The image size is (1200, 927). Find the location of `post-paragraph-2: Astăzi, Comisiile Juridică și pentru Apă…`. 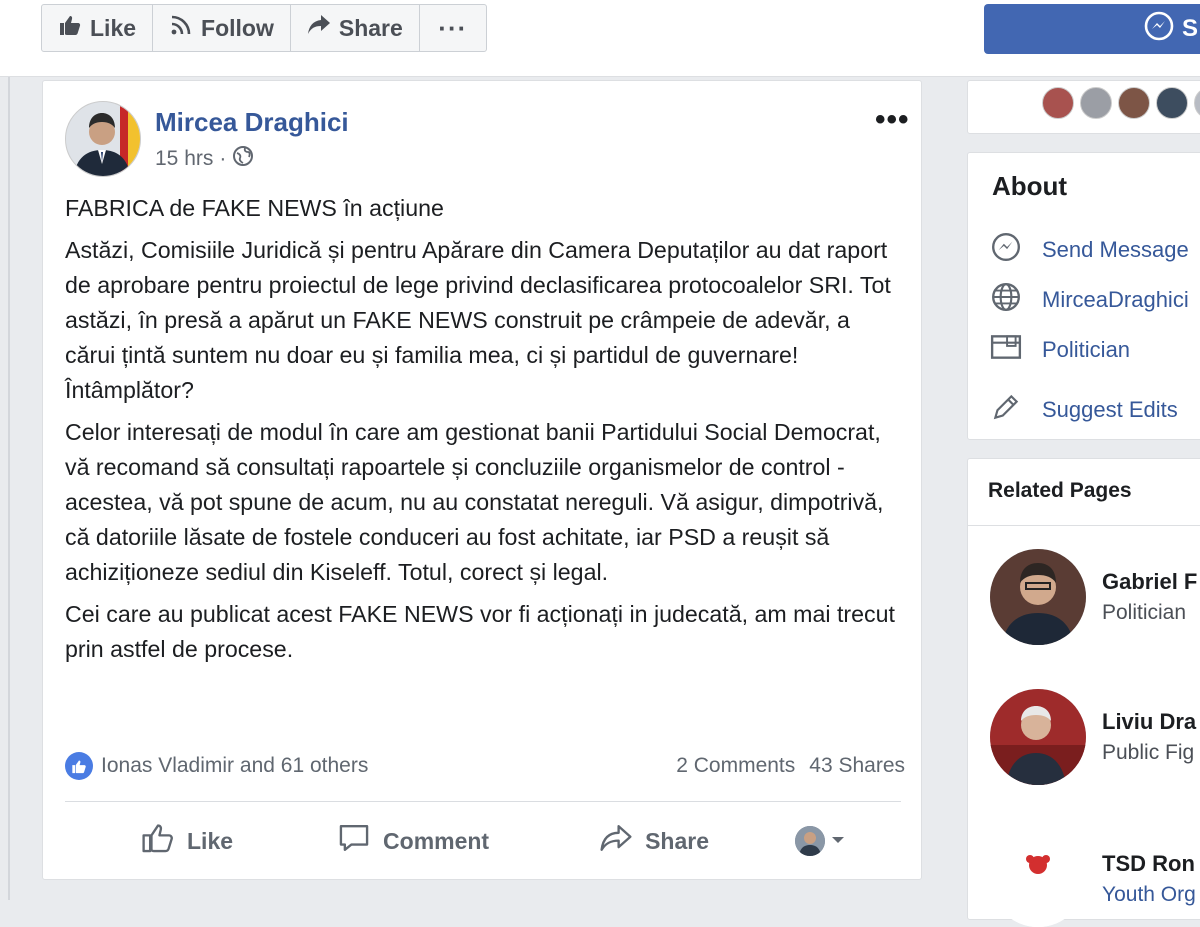

post-paragraph-2: Astăzi, Comisiile Juridică și pentru Apă… is located at coordinates (478, 320).